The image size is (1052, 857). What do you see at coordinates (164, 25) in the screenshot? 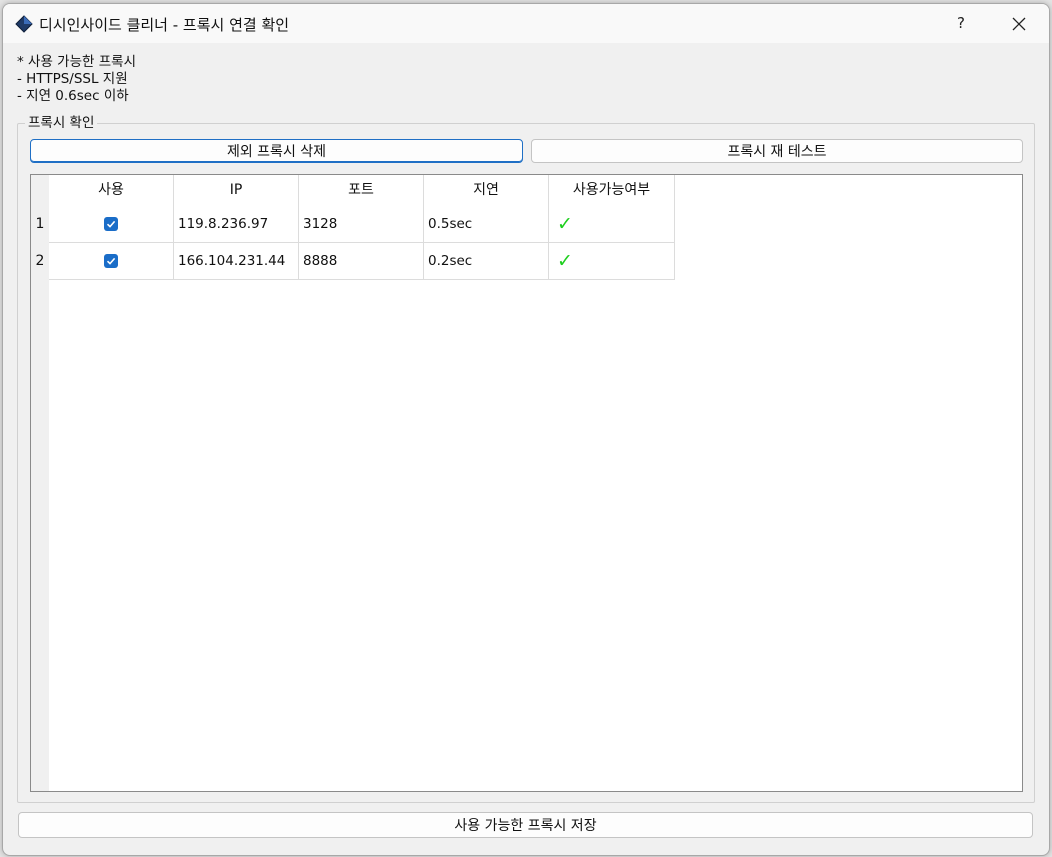
I see `window-title: 디시인사이드 클리너 - 프록시 연결 확인` at bounding box center [164, 25].